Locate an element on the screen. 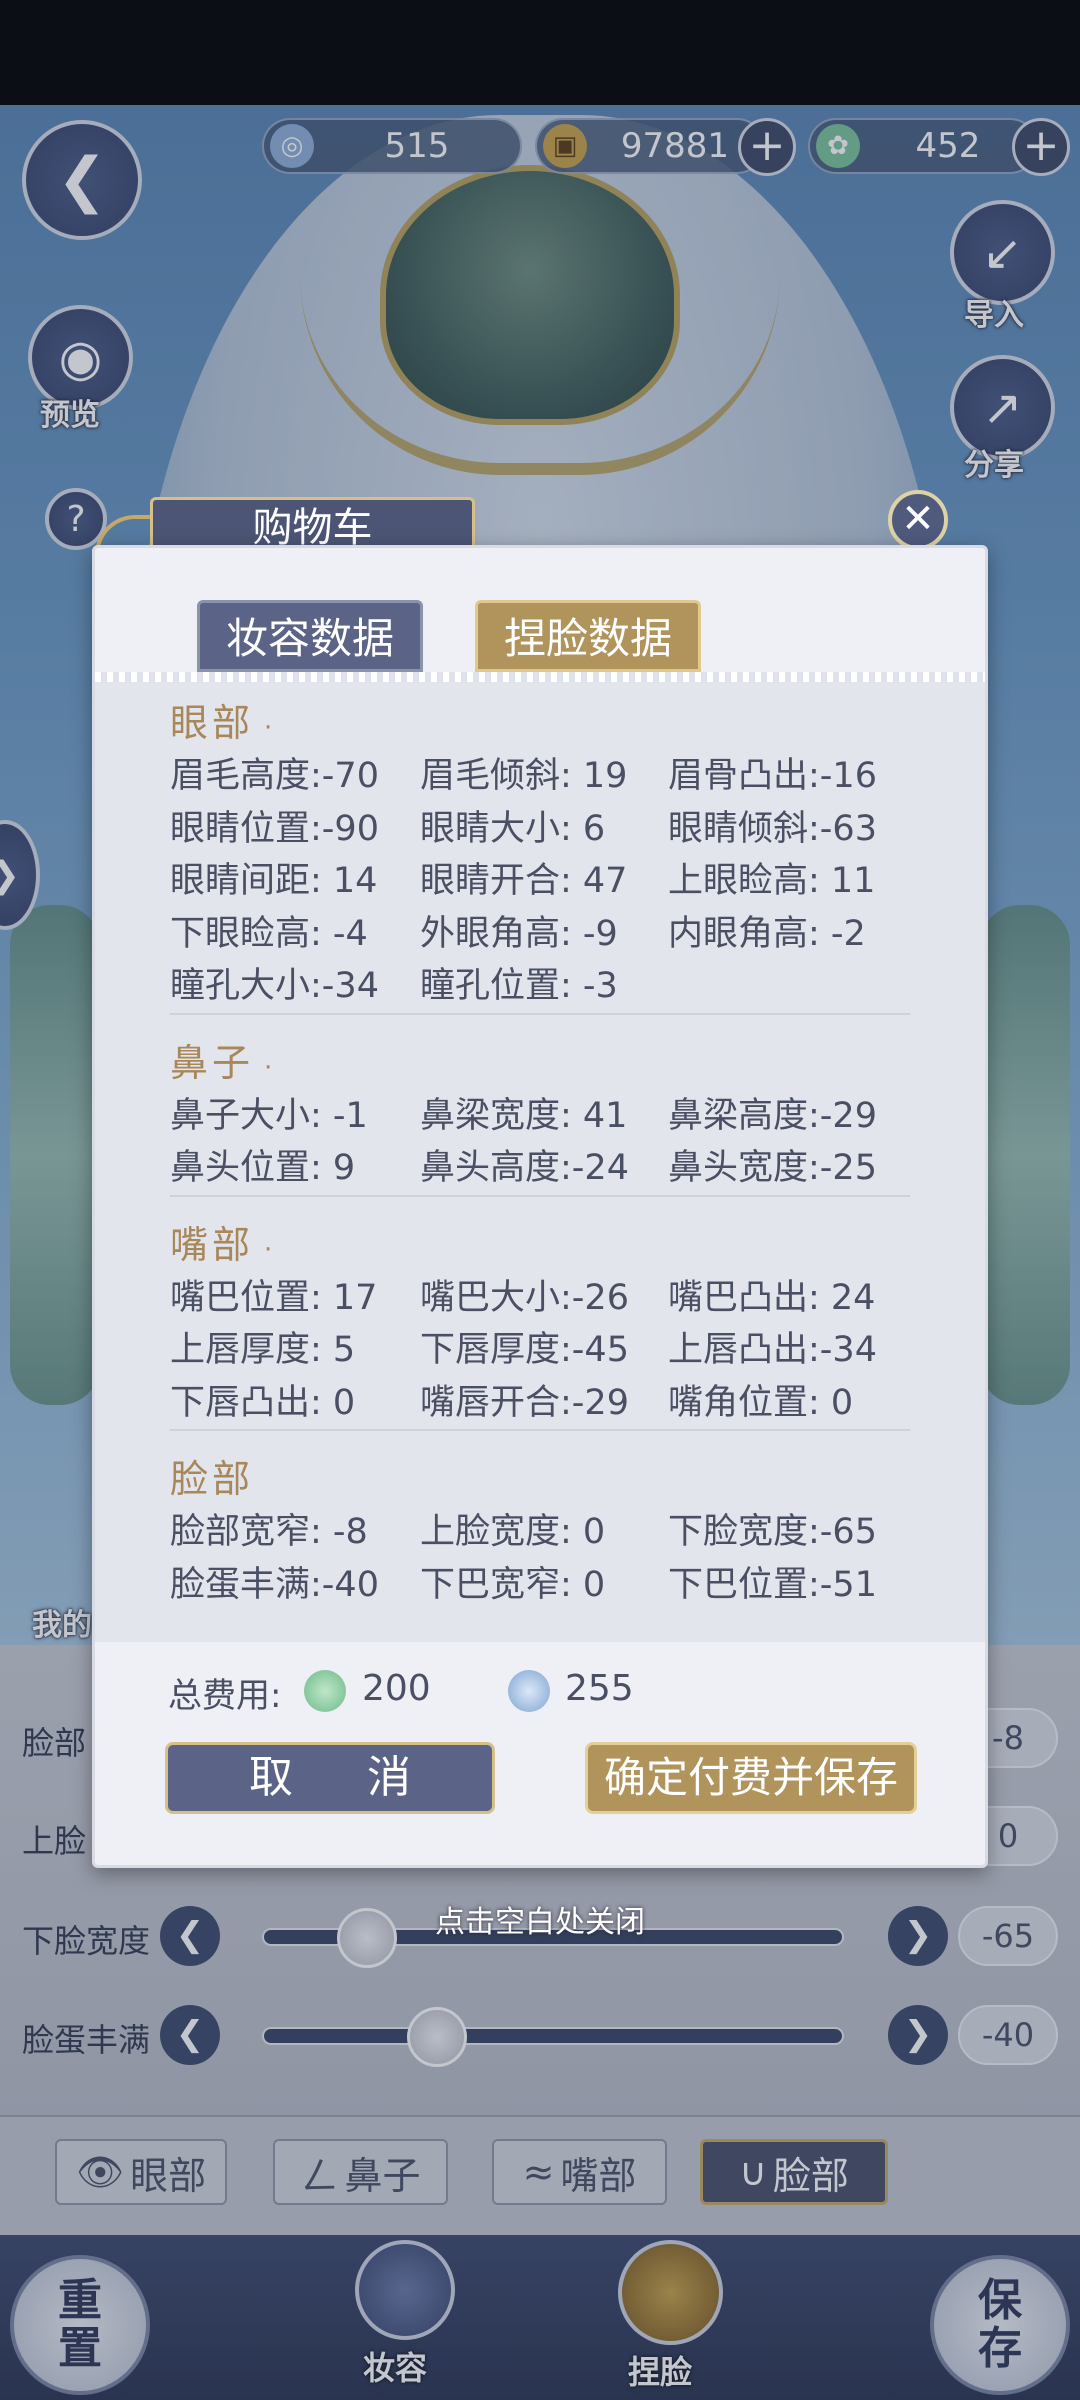 The height and width of the screenshot is (2400, 1080). section-title: 鼻子 · is located at coordinates (223, 1059).